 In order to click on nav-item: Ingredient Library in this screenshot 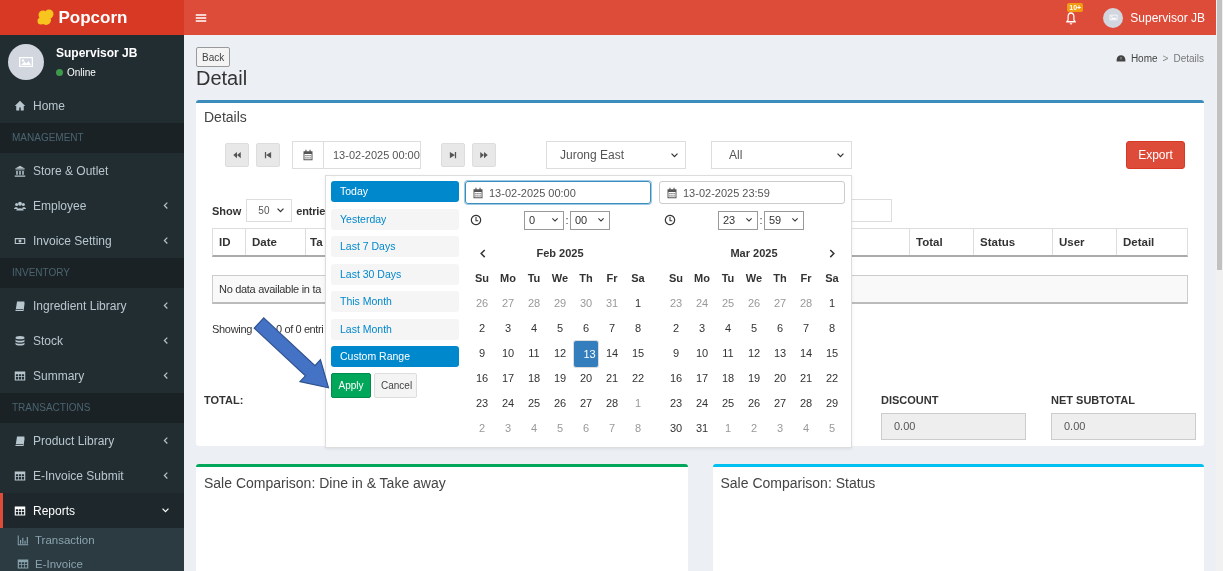, I will do `click(92, 305)`.